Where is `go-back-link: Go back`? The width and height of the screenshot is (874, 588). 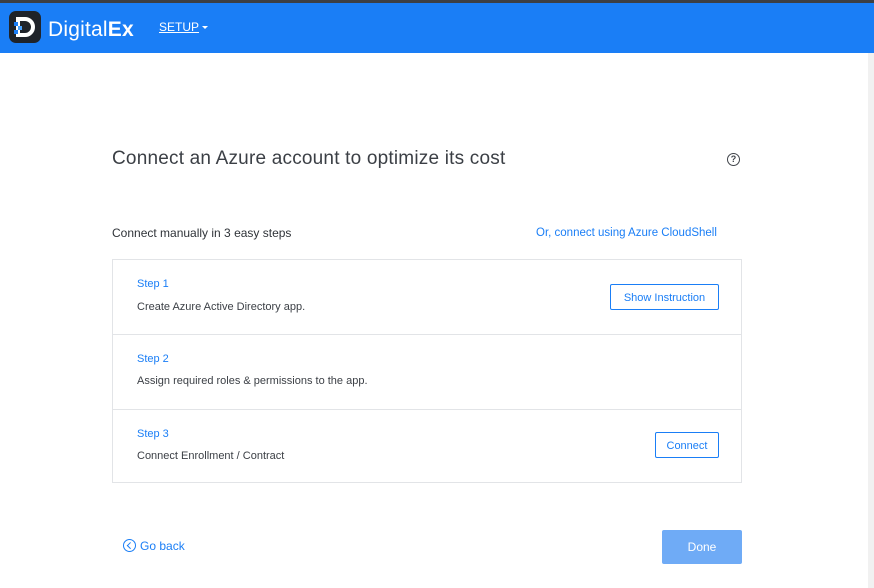 go-back-link: Go back is located at coordinates (154, 546).